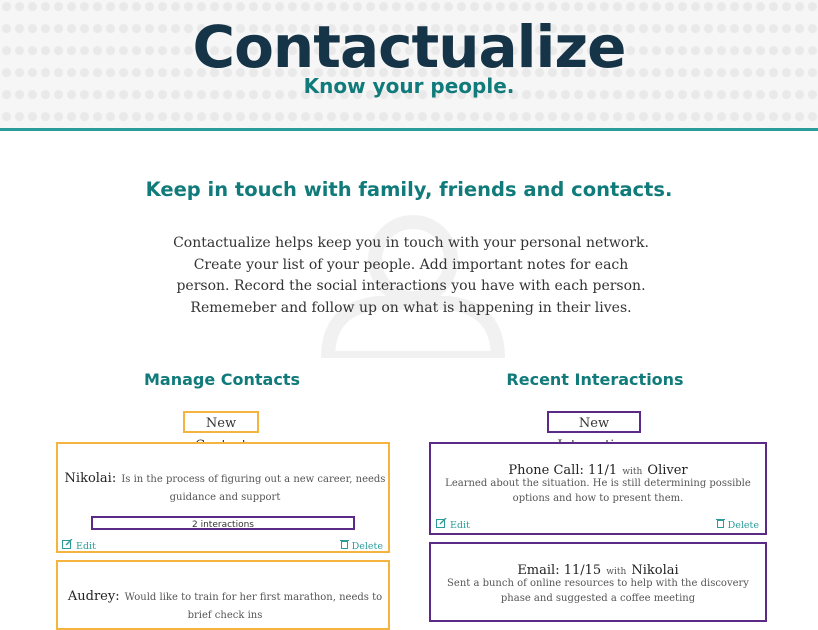 The width and height of the screenshot is (818, 630). What do you see at coordinates (594, 432) in the screenshot?
I see `new-interaction-button: New Interaction` at bounding box center [594, 432].